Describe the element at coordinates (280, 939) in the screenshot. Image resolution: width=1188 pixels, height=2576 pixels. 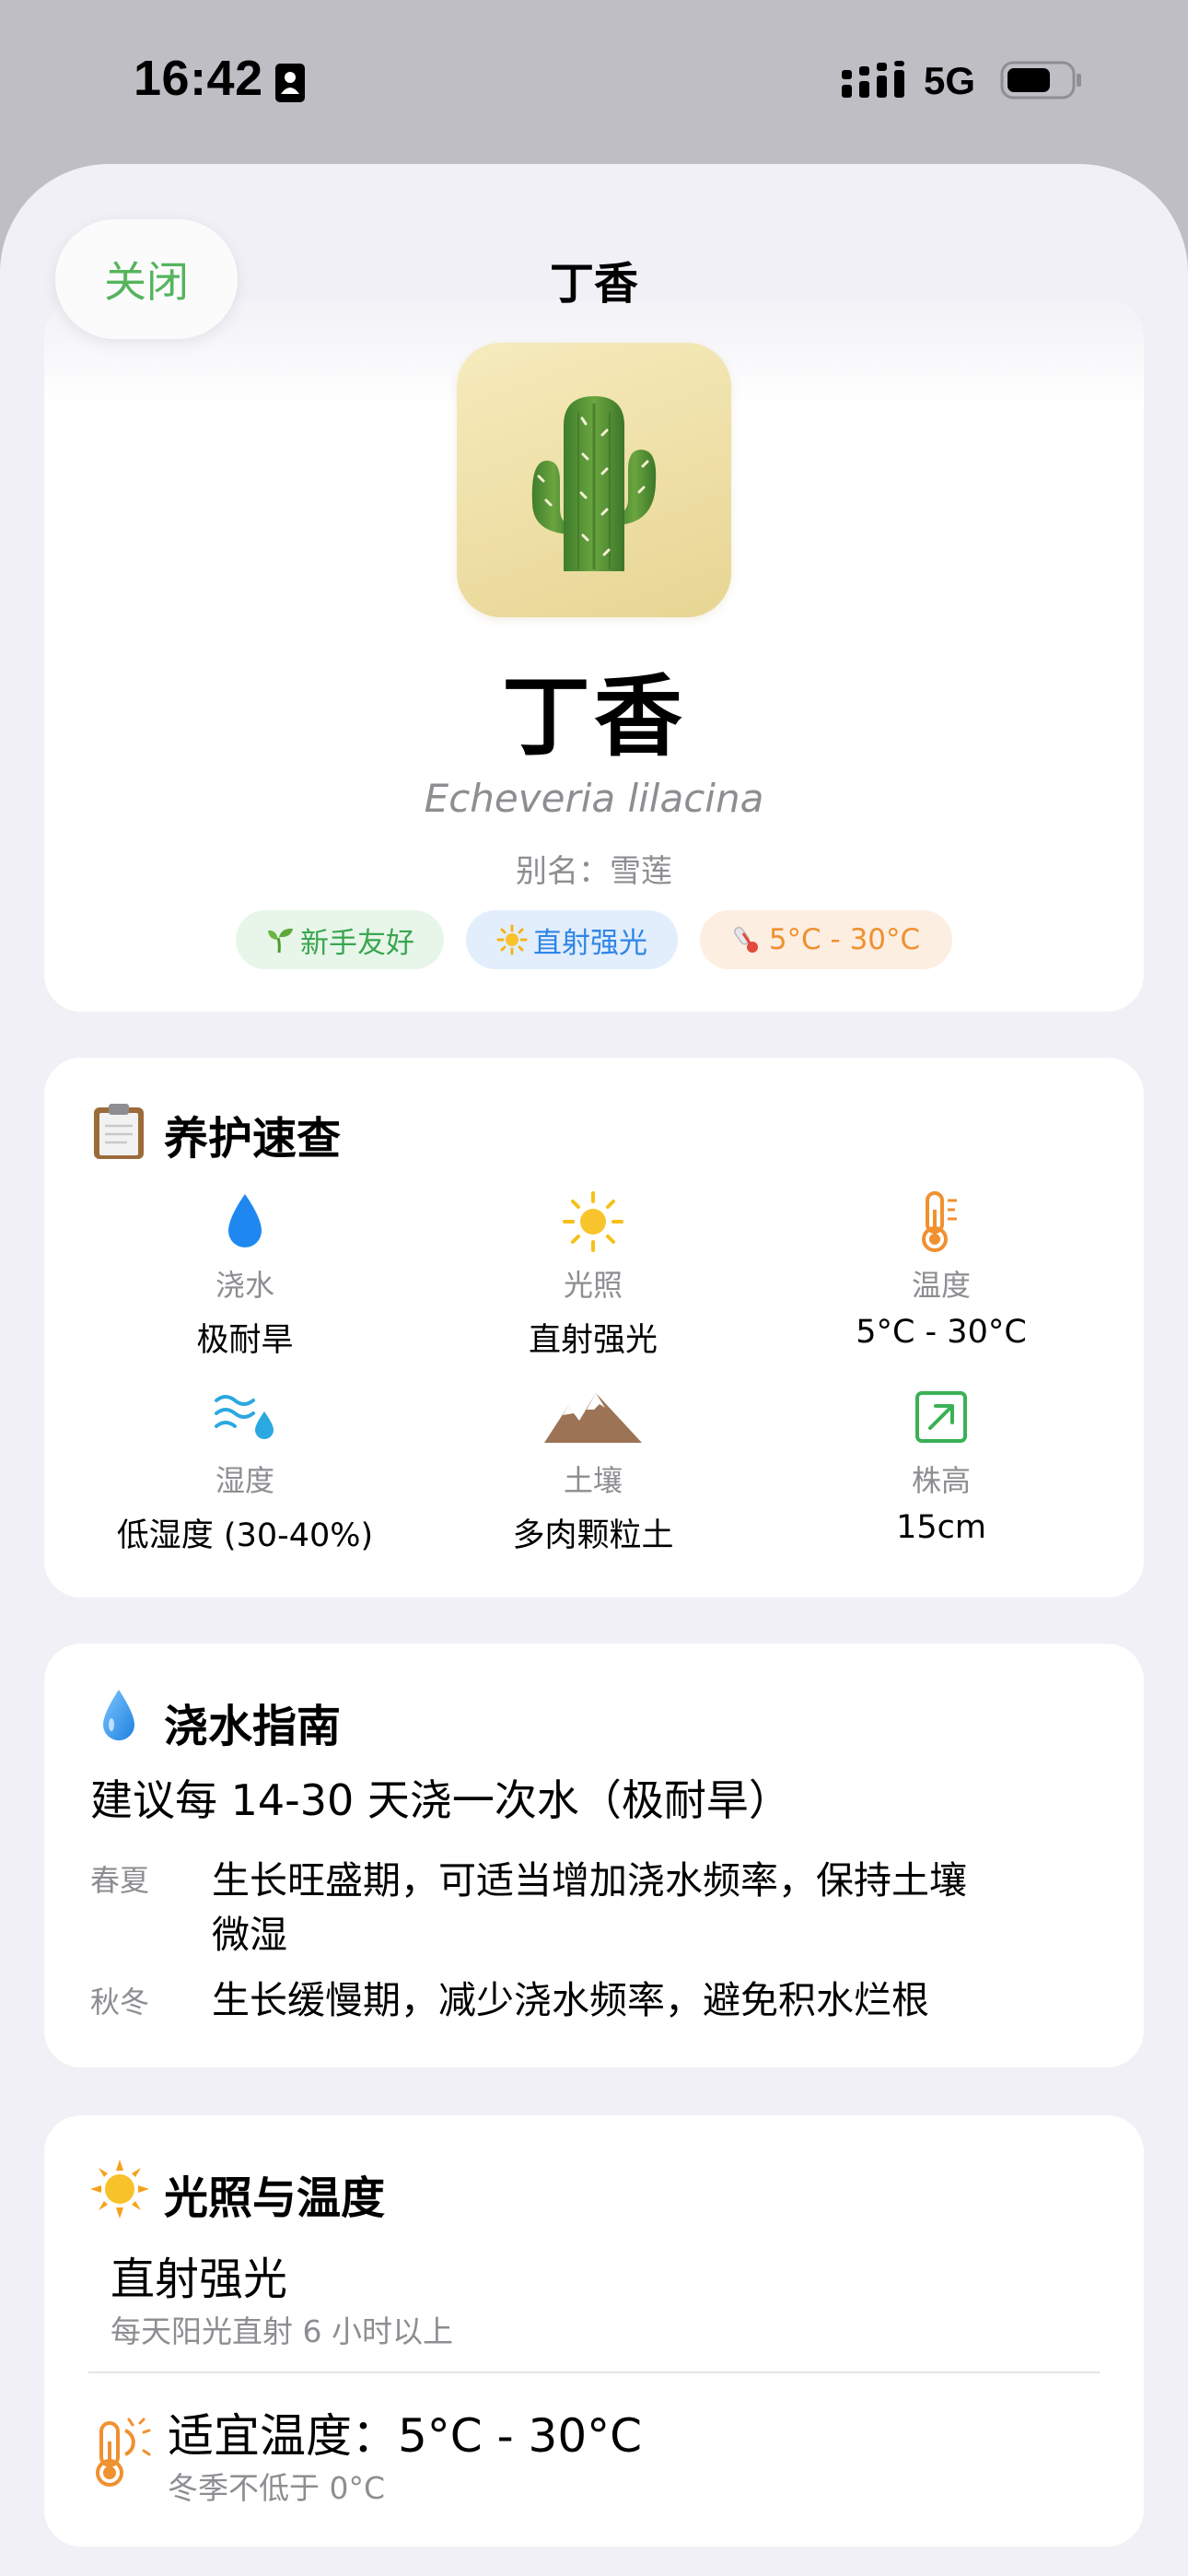
I see `seedling-icon` at that location.